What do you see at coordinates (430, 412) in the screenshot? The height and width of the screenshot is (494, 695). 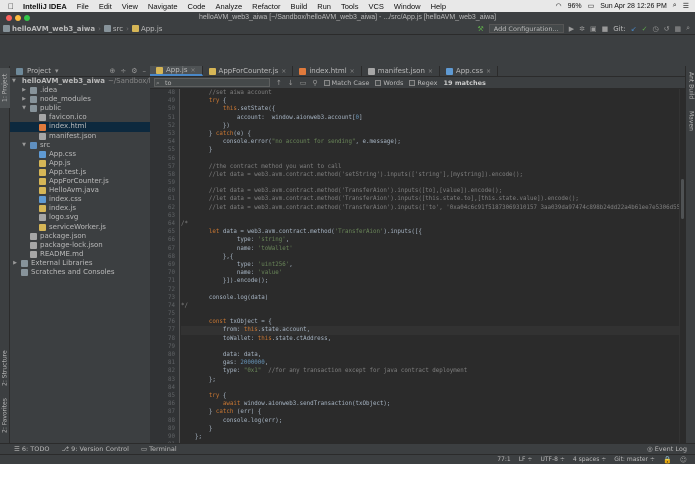 I see `code-line: } catch (err) {` at bounding box center [430, 412].